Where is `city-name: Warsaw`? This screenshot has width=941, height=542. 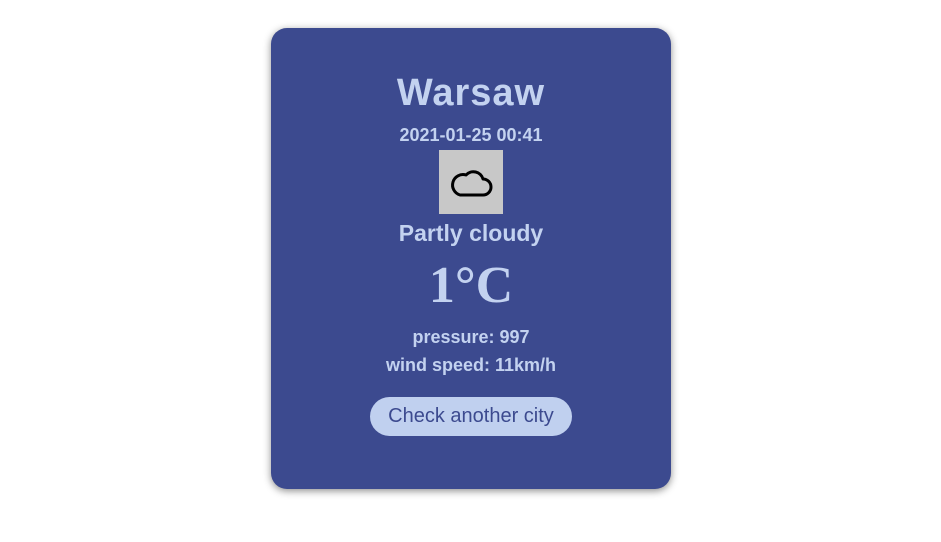 city-name: Warsaw is located at coordinates (471, 93).